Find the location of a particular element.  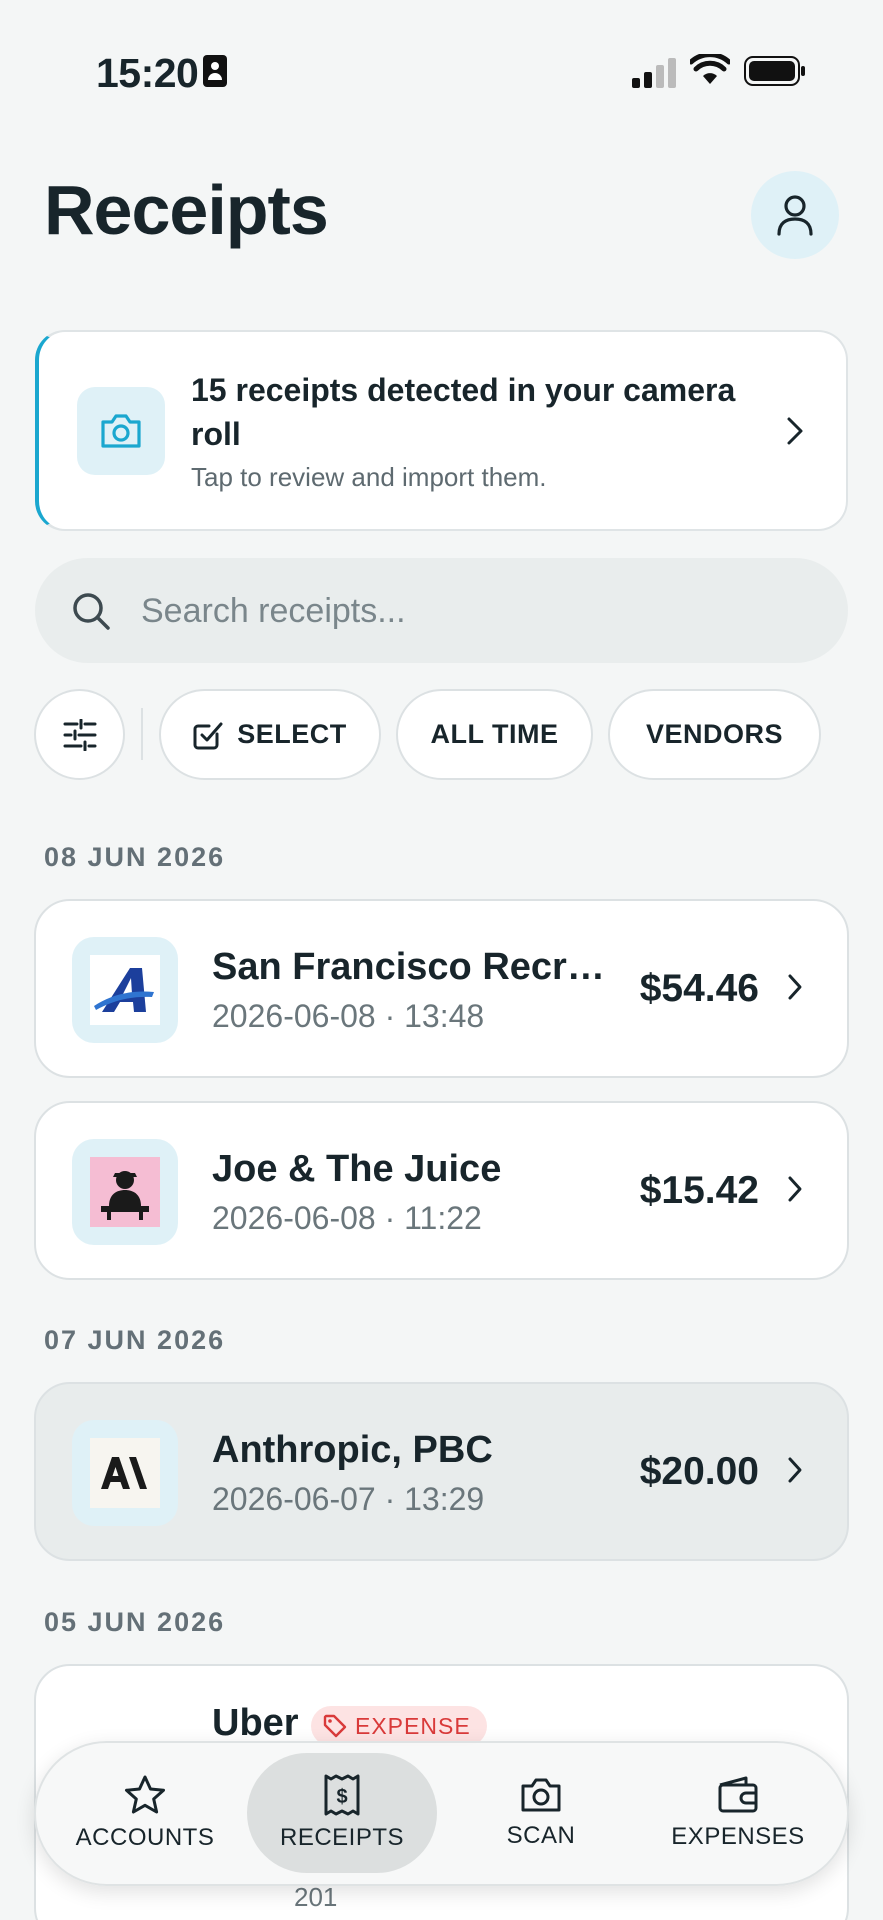

nav-accounts: ACCOUNTS is located at coordinates (145, 1813).